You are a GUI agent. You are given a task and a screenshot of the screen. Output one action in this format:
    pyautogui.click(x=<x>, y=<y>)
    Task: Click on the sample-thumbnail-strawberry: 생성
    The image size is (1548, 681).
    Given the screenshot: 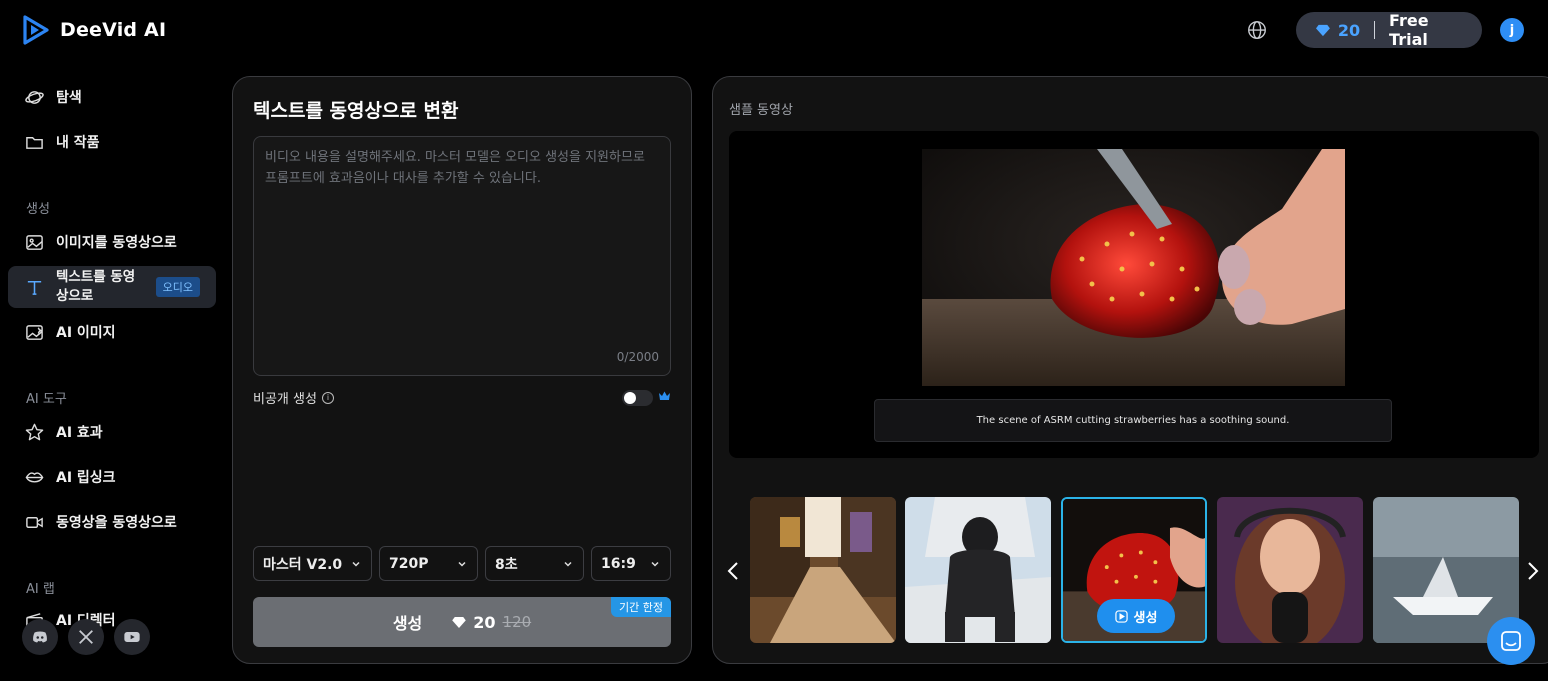 What is the action you would take?
    pyautogui.click(x=1134, y=570)
    